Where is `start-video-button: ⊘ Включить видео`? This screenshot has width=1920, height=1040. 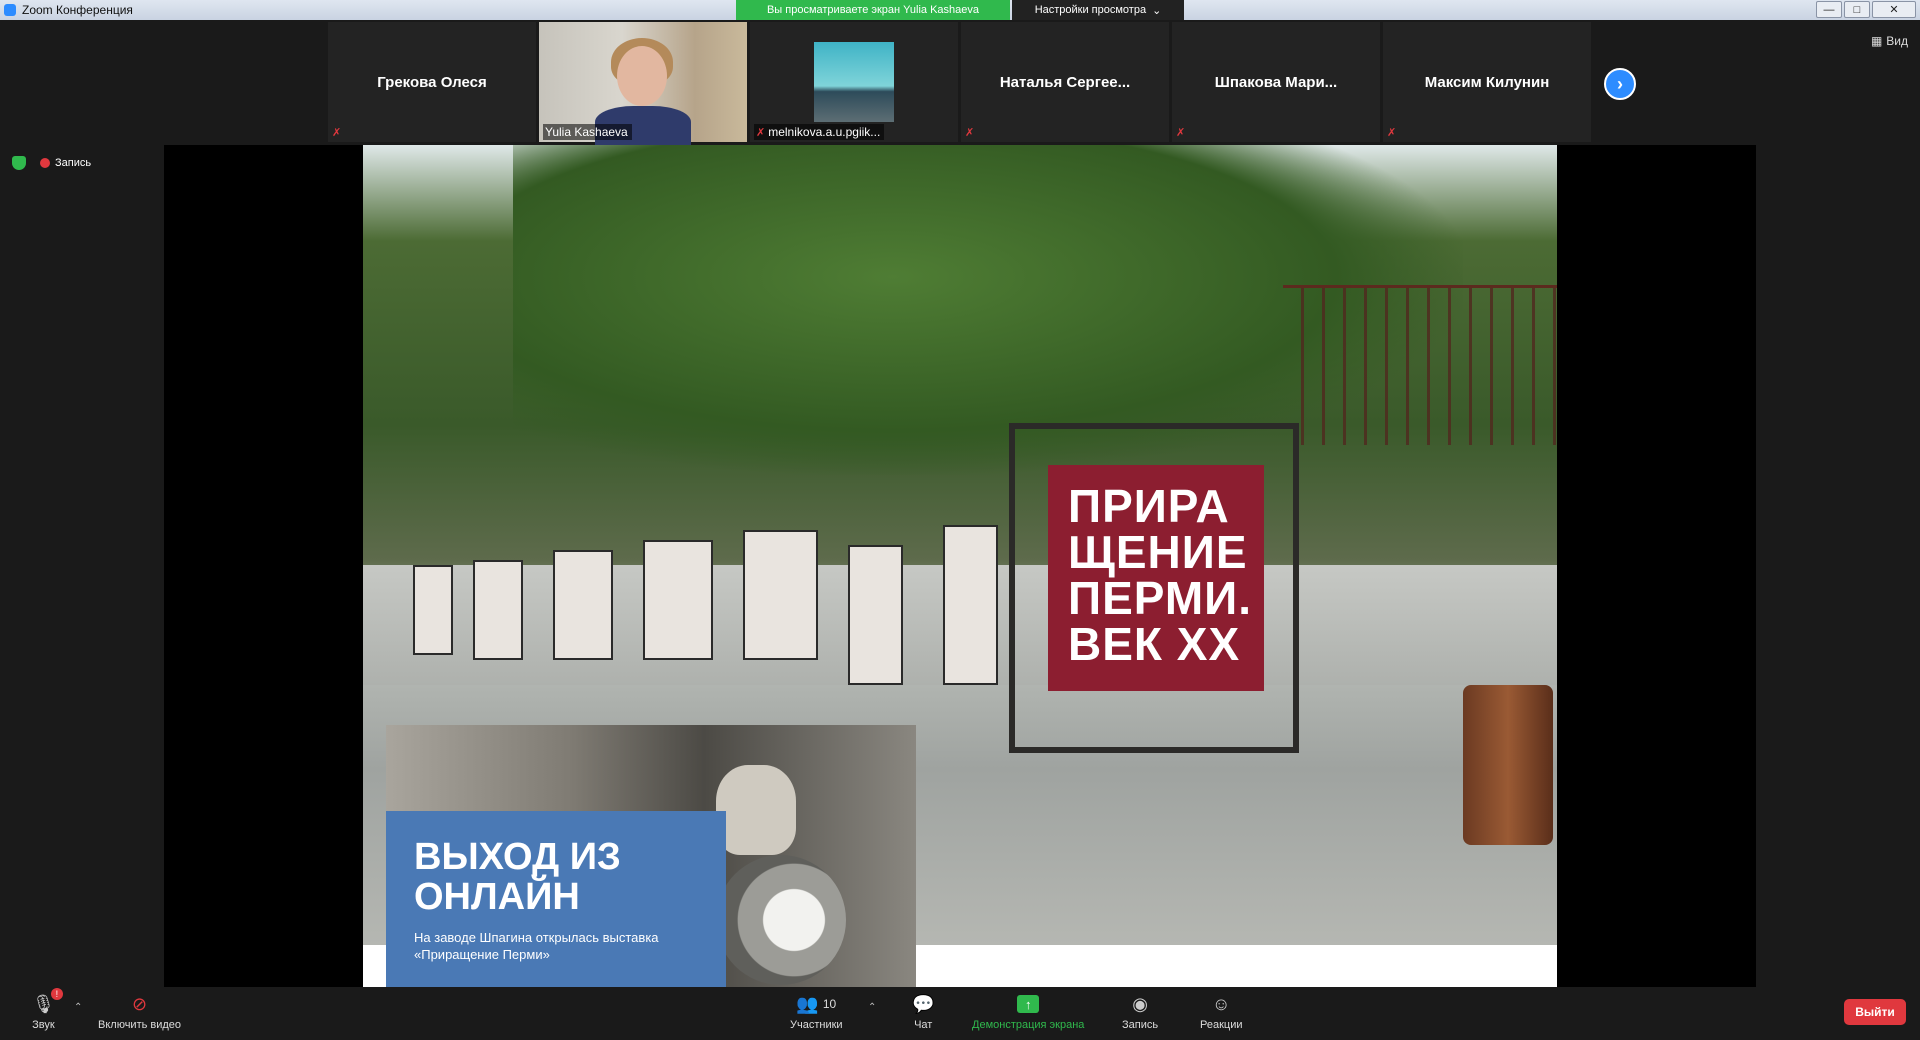
start-video-button: ⊘ Включить видео is located at coordinates (140, 1012).